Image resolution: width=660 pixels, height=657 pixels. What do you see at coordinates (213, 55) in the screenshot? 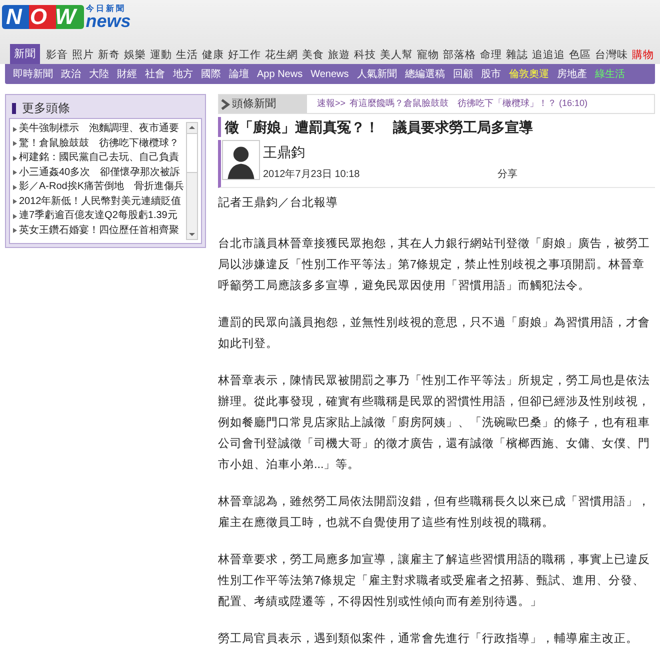
I see `nav-tab: 健康` at bounding box center [213, 55].